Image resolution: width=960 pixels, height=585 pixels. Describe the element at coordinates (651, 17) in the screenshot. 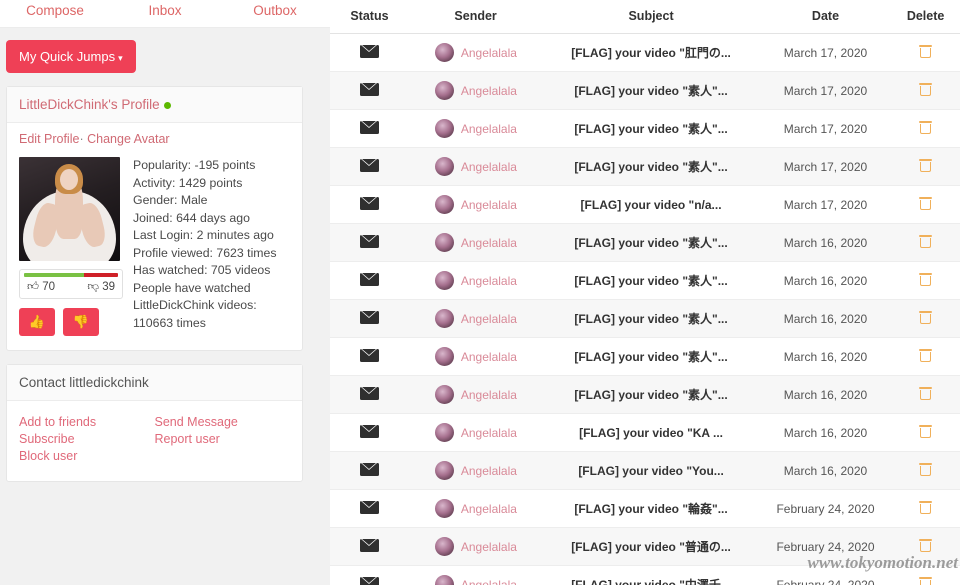

I see `column-header-subject: Subject` at that location.